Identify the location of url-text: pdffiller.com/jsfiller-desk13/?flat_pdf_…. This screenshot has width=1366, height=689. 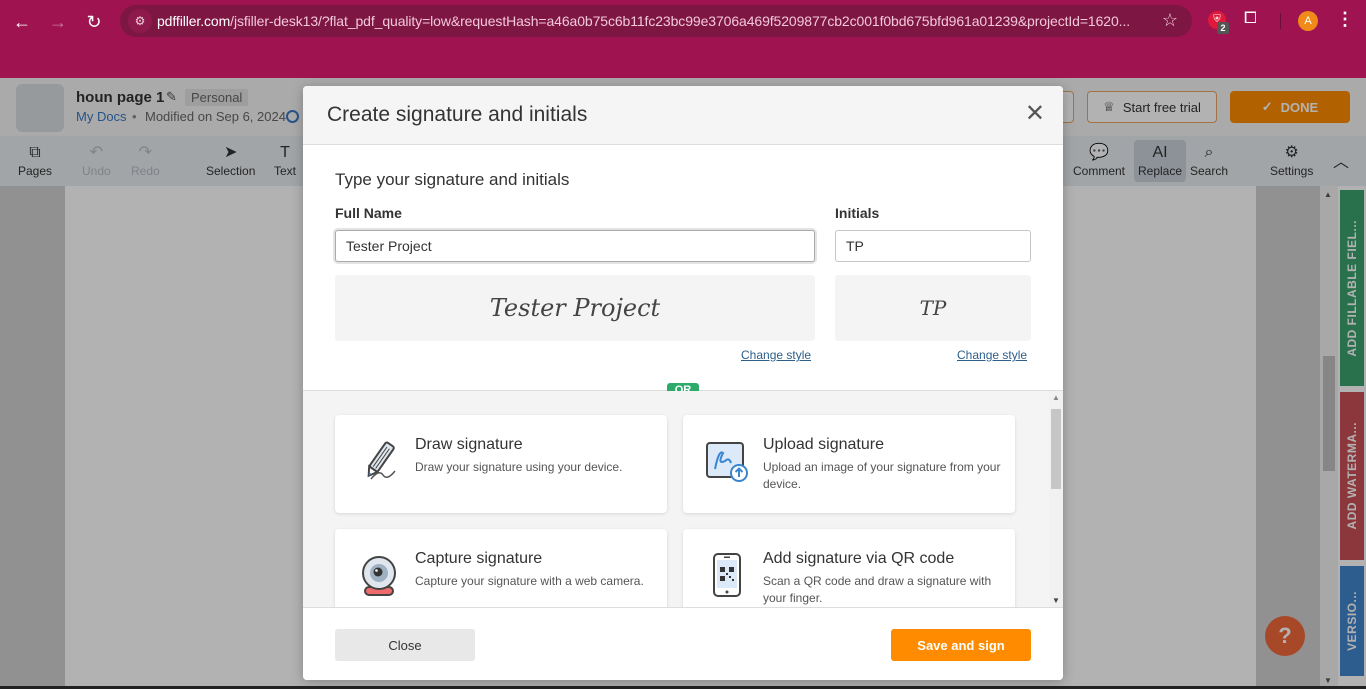
(643, 21).